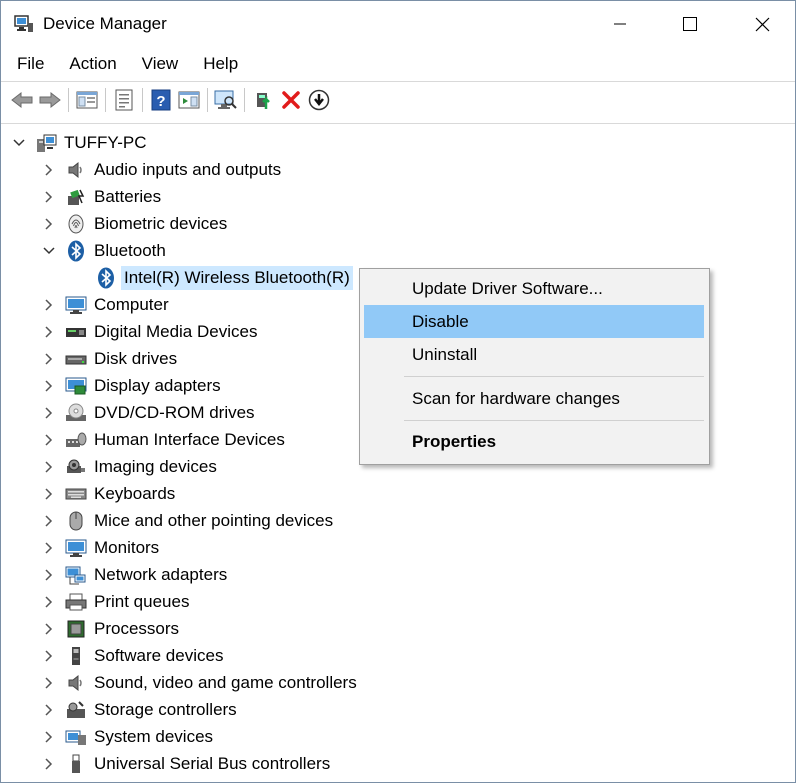 Image resolution: width=796 pixels, height=783 pixels. I want to click on tree-category: Human Interface Devices, so click(164, 439).